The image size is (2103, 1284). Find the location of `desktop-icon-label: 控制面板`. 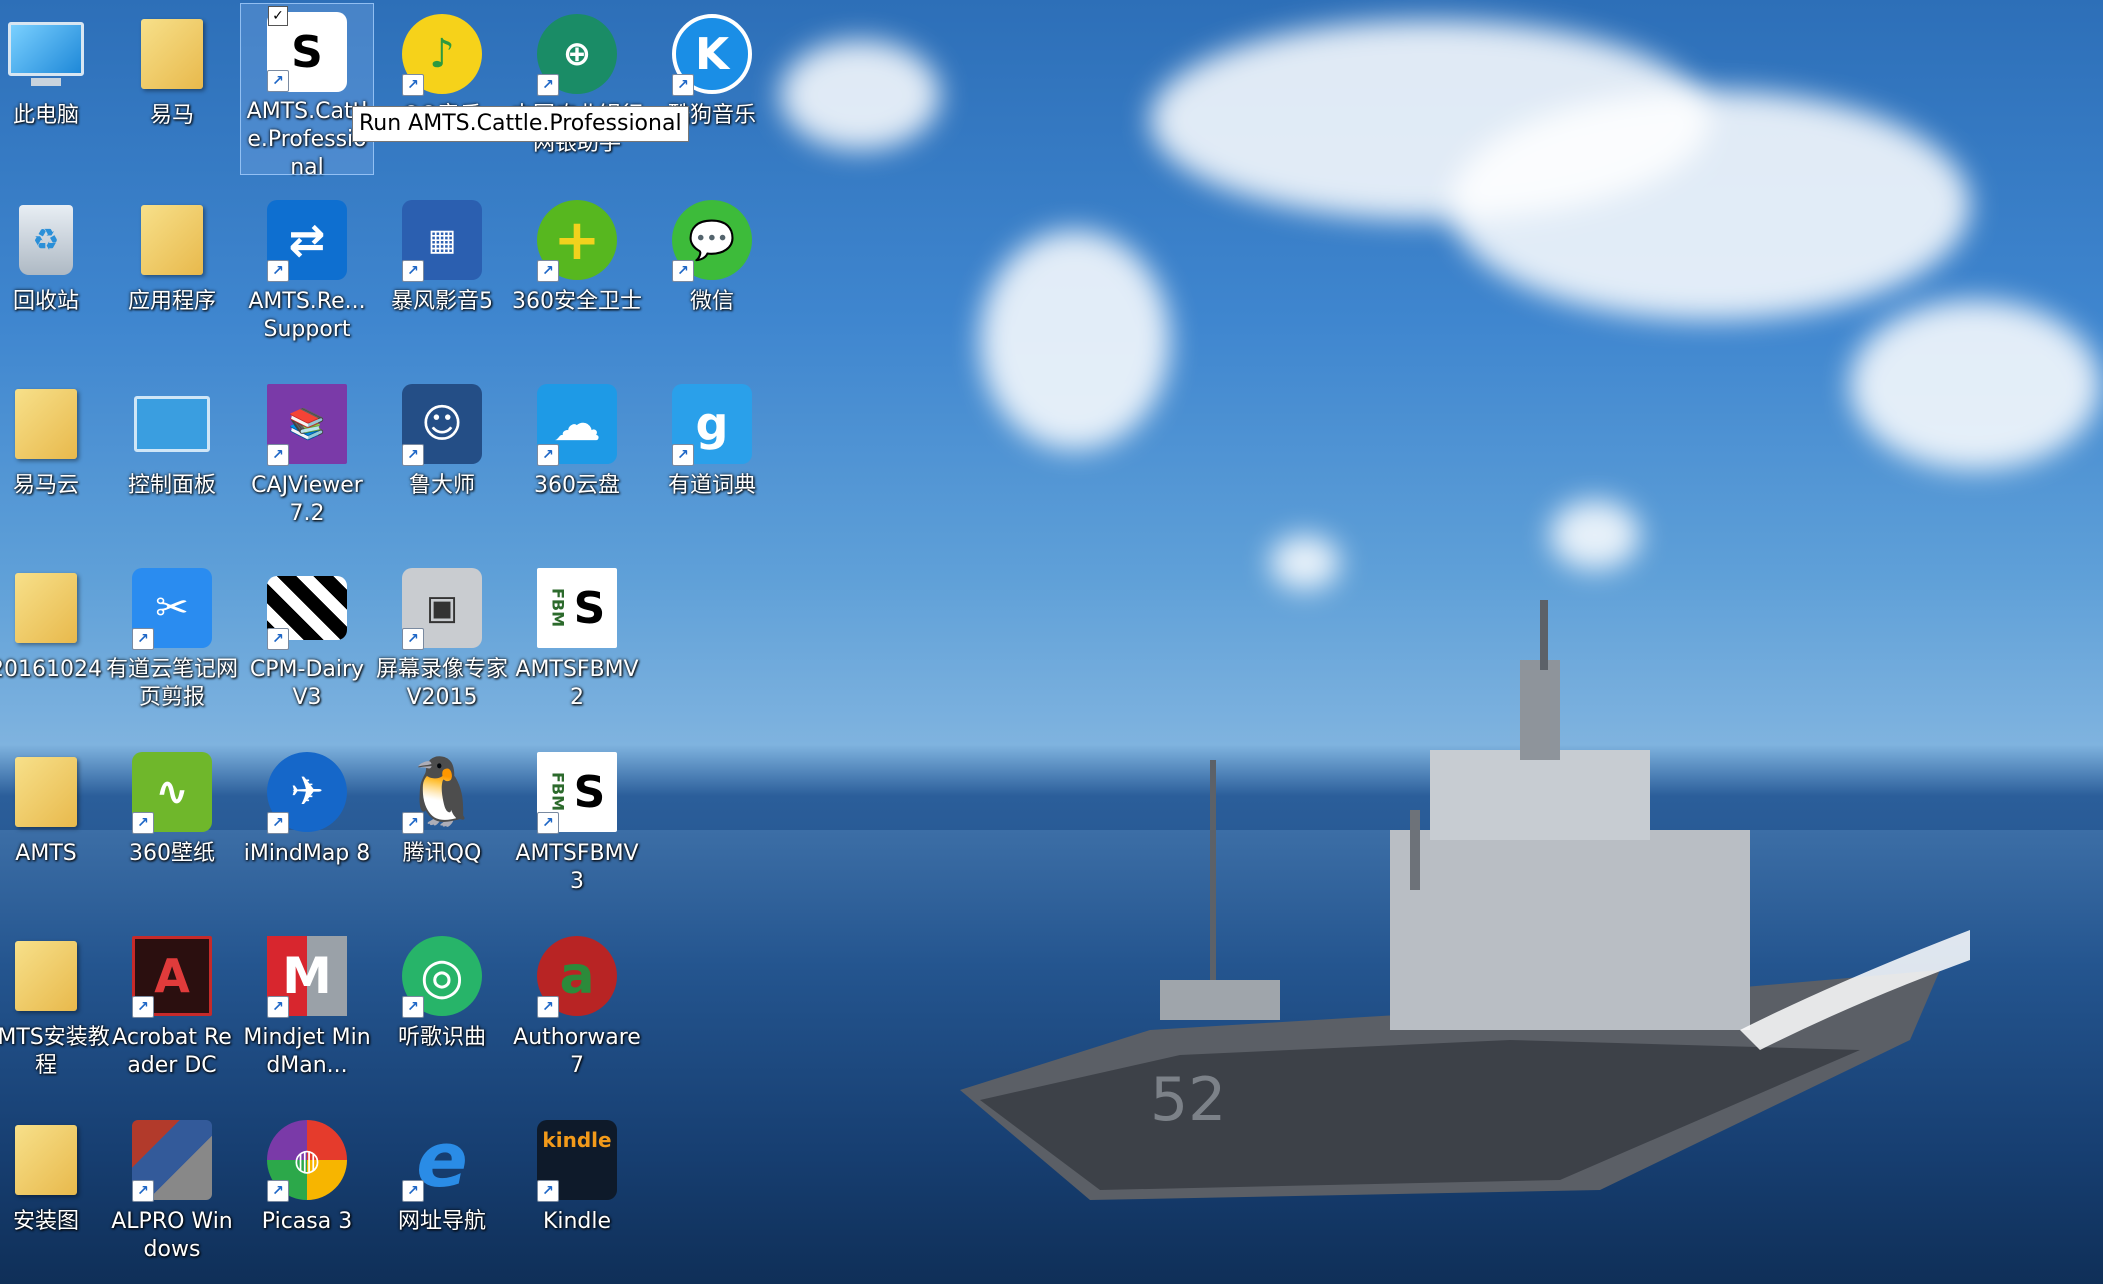

desktop-icon-label: 控制面板 is located at coordinates (171, 485).